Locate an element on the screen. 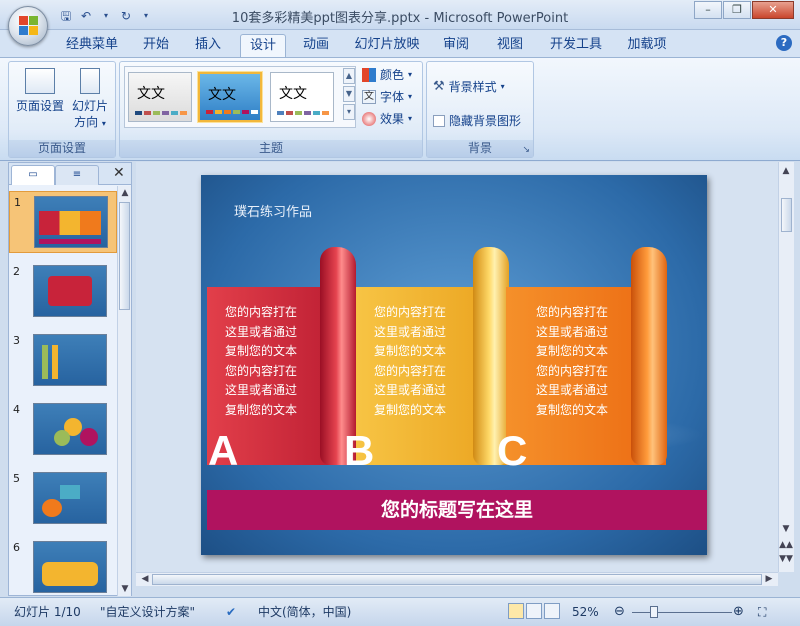 The image size is (800, 626). colors-icon is located at coordinates (369, 74).